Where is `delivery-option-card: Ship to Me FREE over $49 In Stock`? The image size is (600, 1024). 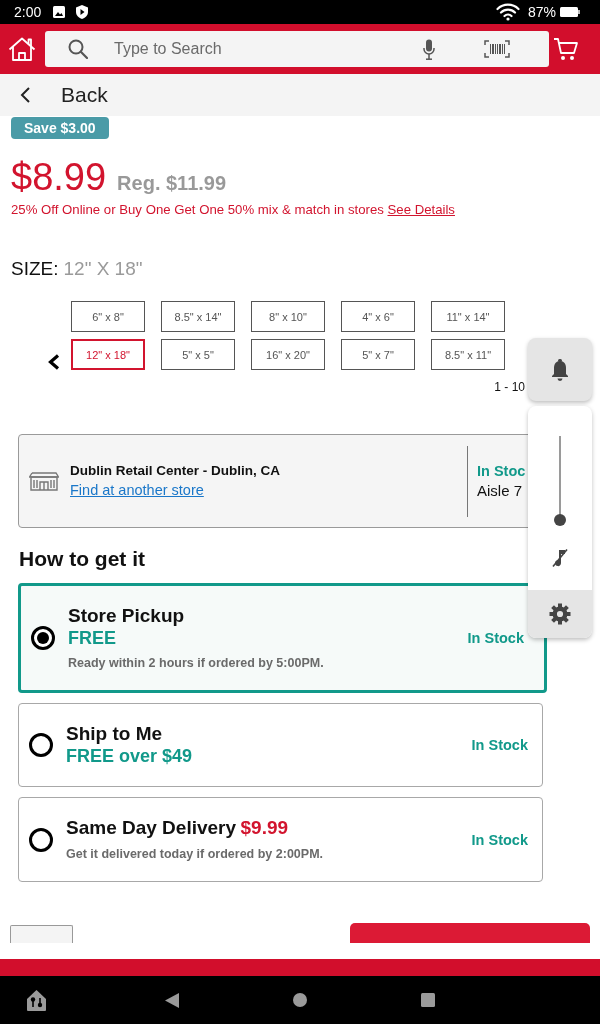 delivery-option-card: Ship to Me FREE over $49 In Stock is located at coordinates (280, 745).